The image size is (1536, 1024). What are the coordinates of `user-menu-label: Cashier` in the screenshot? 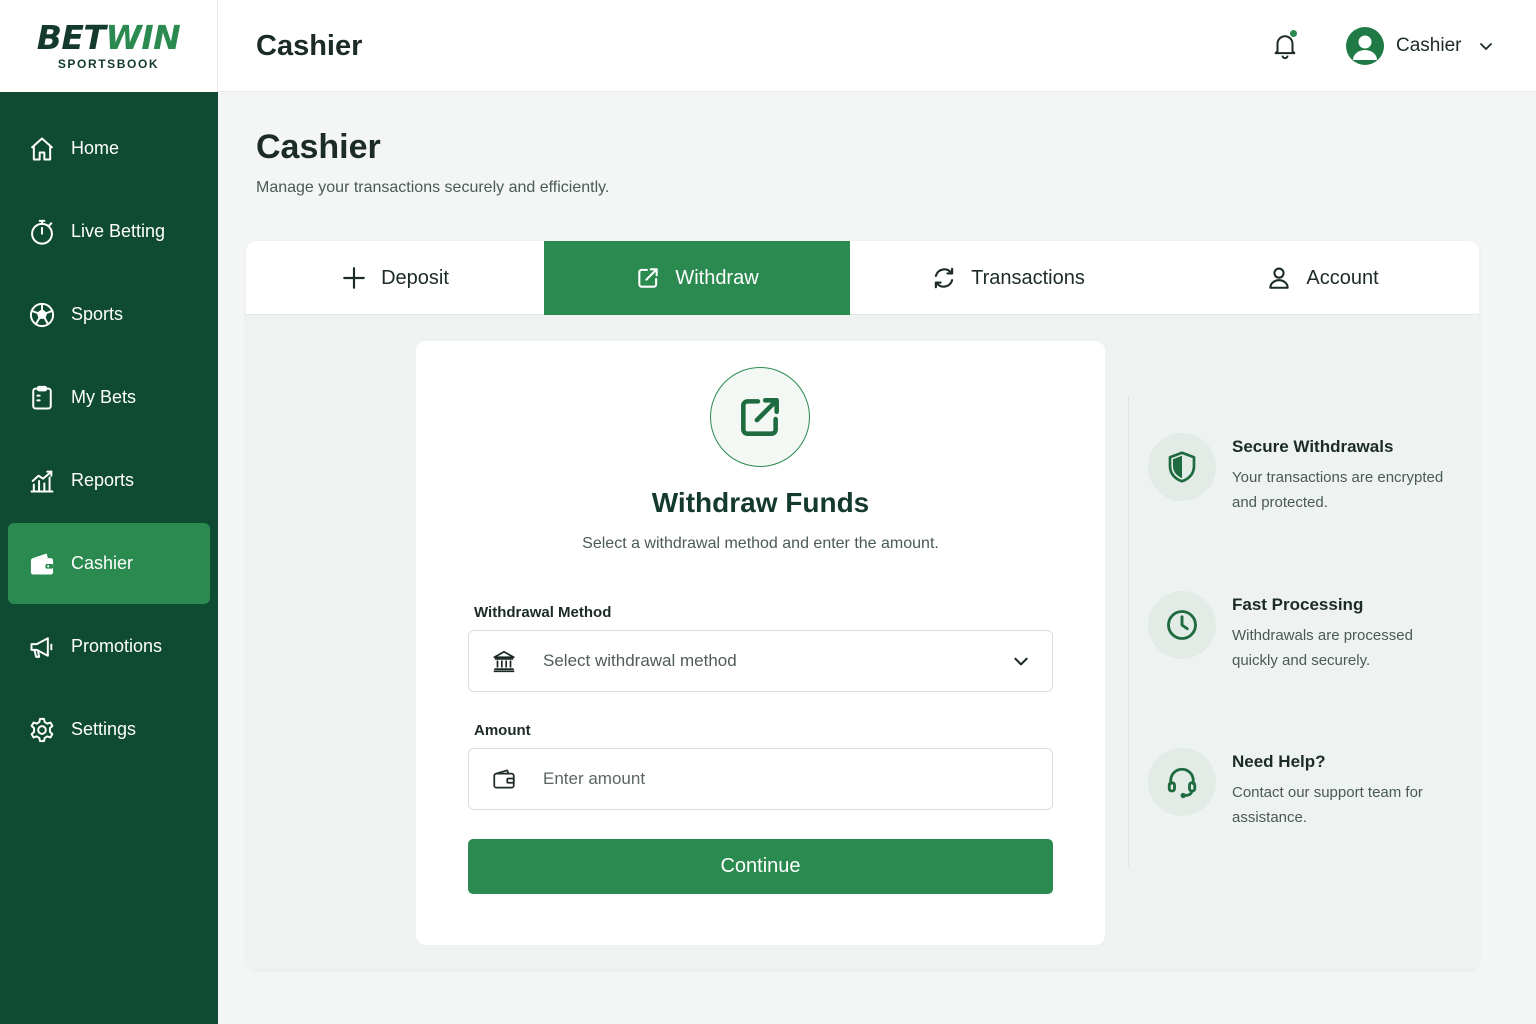 It's located at (1428, 46).